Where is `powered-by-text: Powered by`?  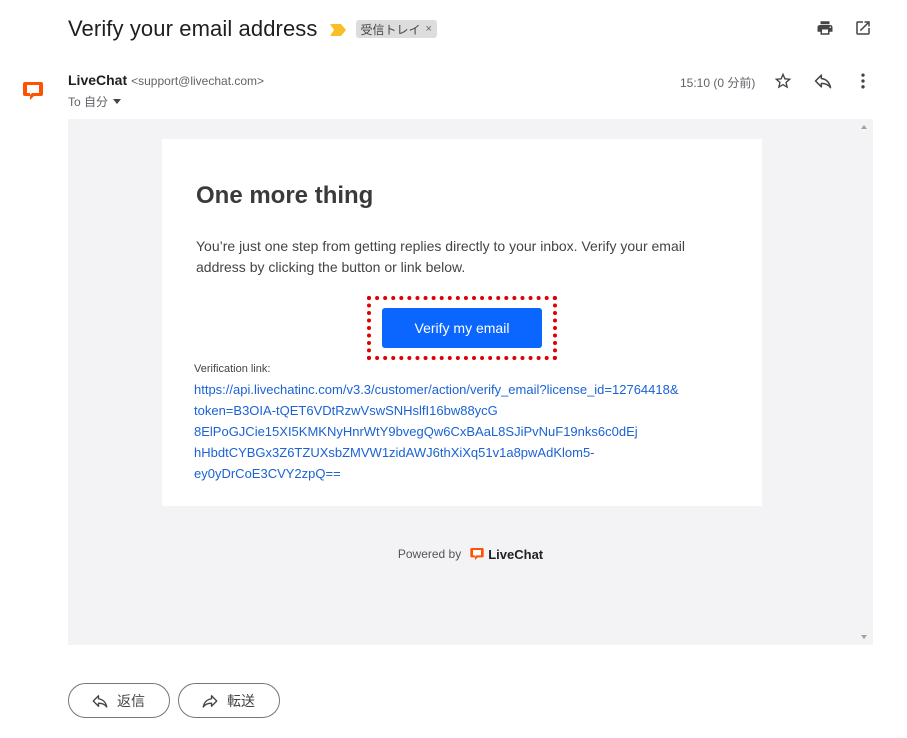
powered-by-text: Powered by is located at coordinates (429, 554).